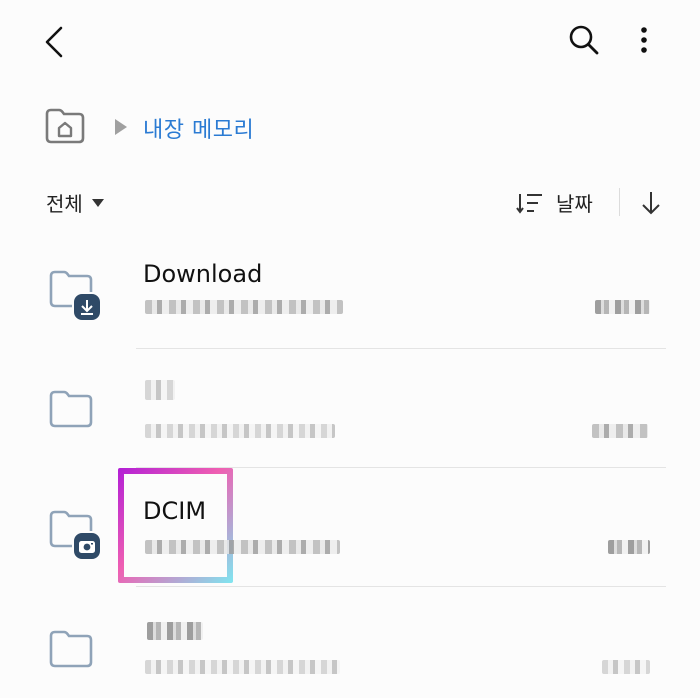 This screenshot has width=700, height=698. I want to click on search-icon, so click(584, 40).